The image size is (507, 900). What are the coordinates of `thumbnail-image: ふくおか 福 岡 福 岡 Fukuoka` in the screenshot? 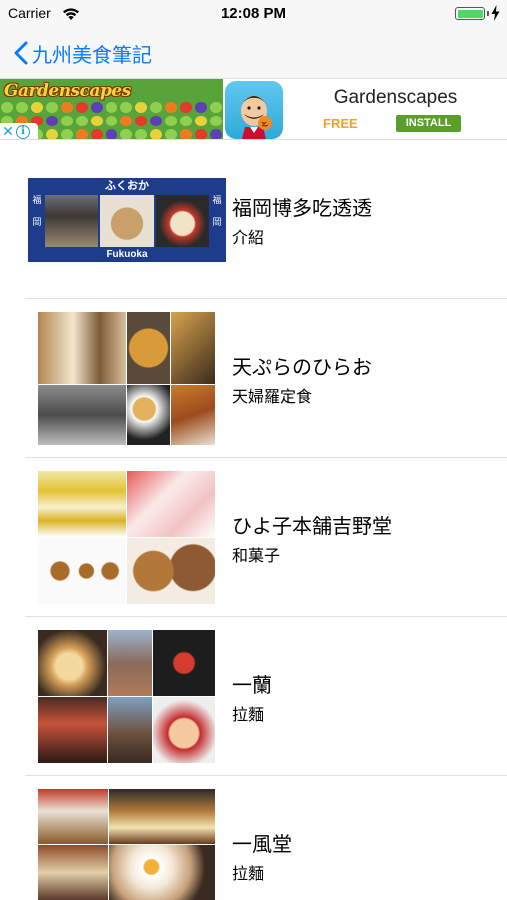 It's located at (127, 220).